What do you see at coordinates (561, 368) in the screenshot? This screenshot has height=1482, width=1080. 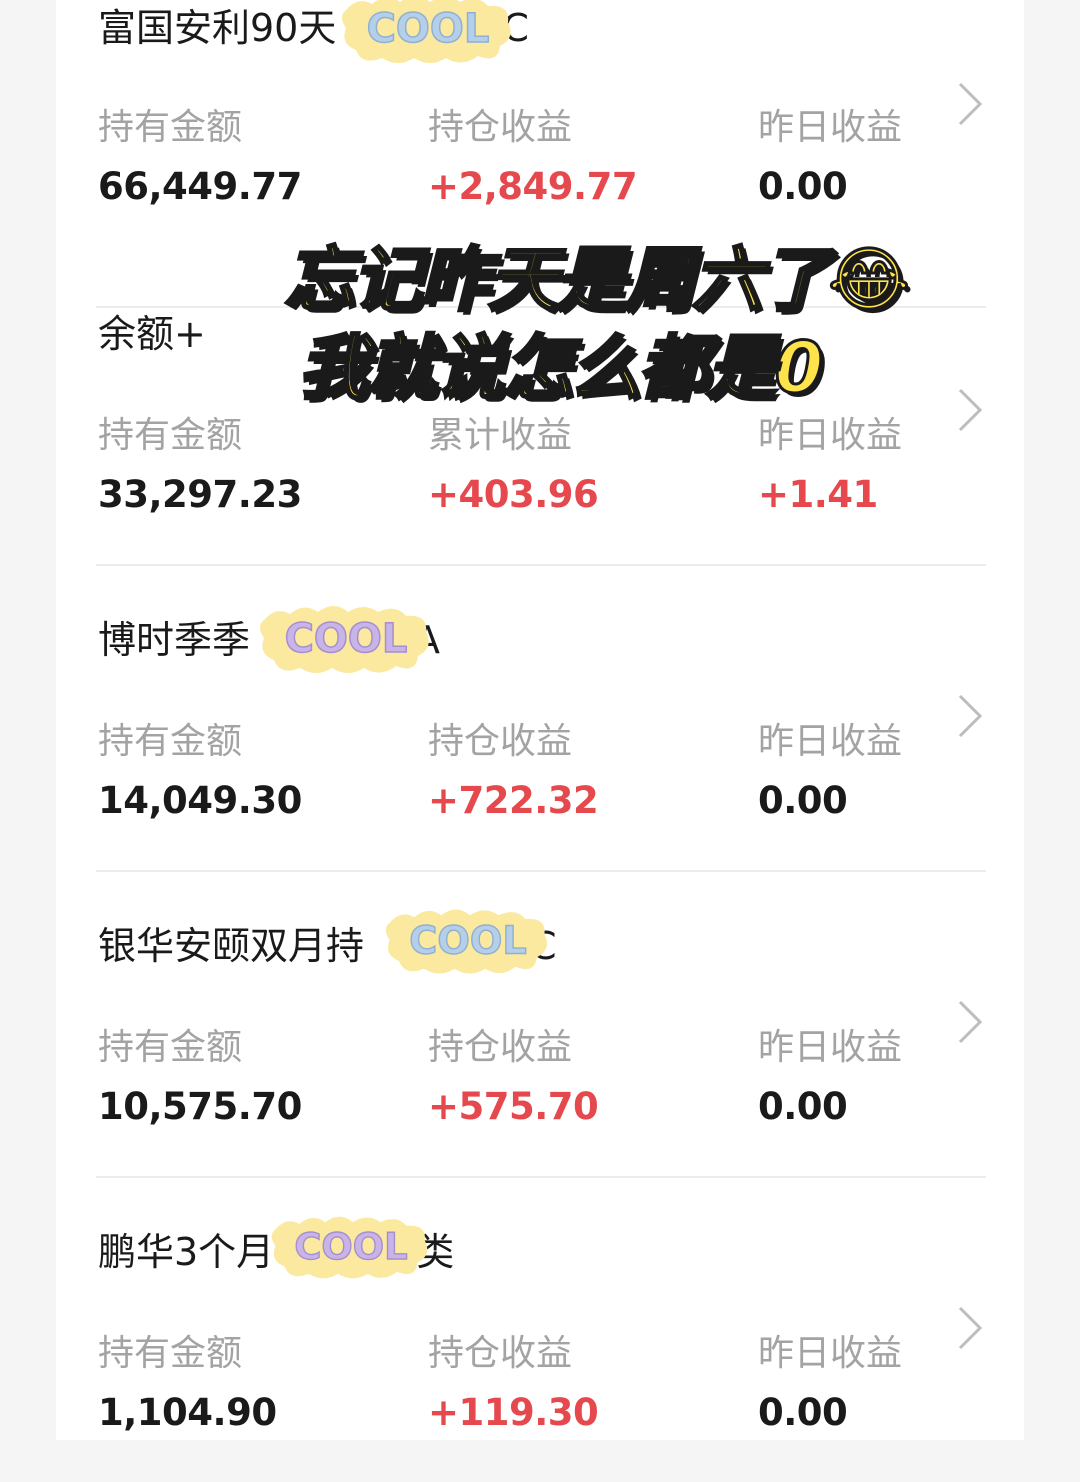 I see `caption-line-2: 我就说怎么都是0` at bounding box center [561, 368].